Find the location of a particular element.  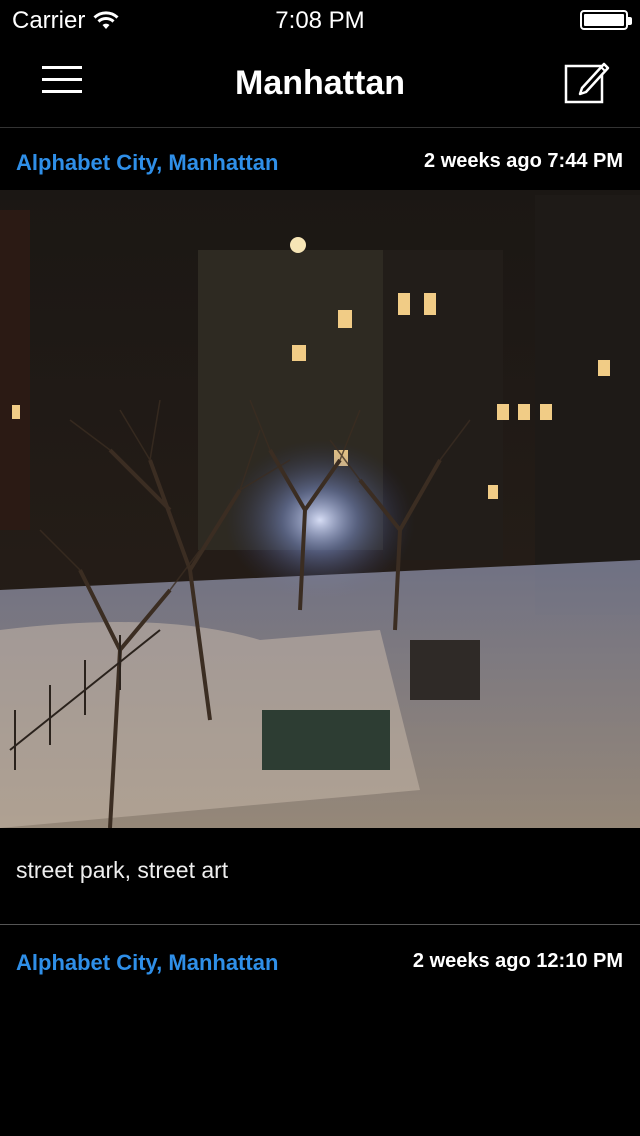

compose-button is located at coordinates (586, 83).